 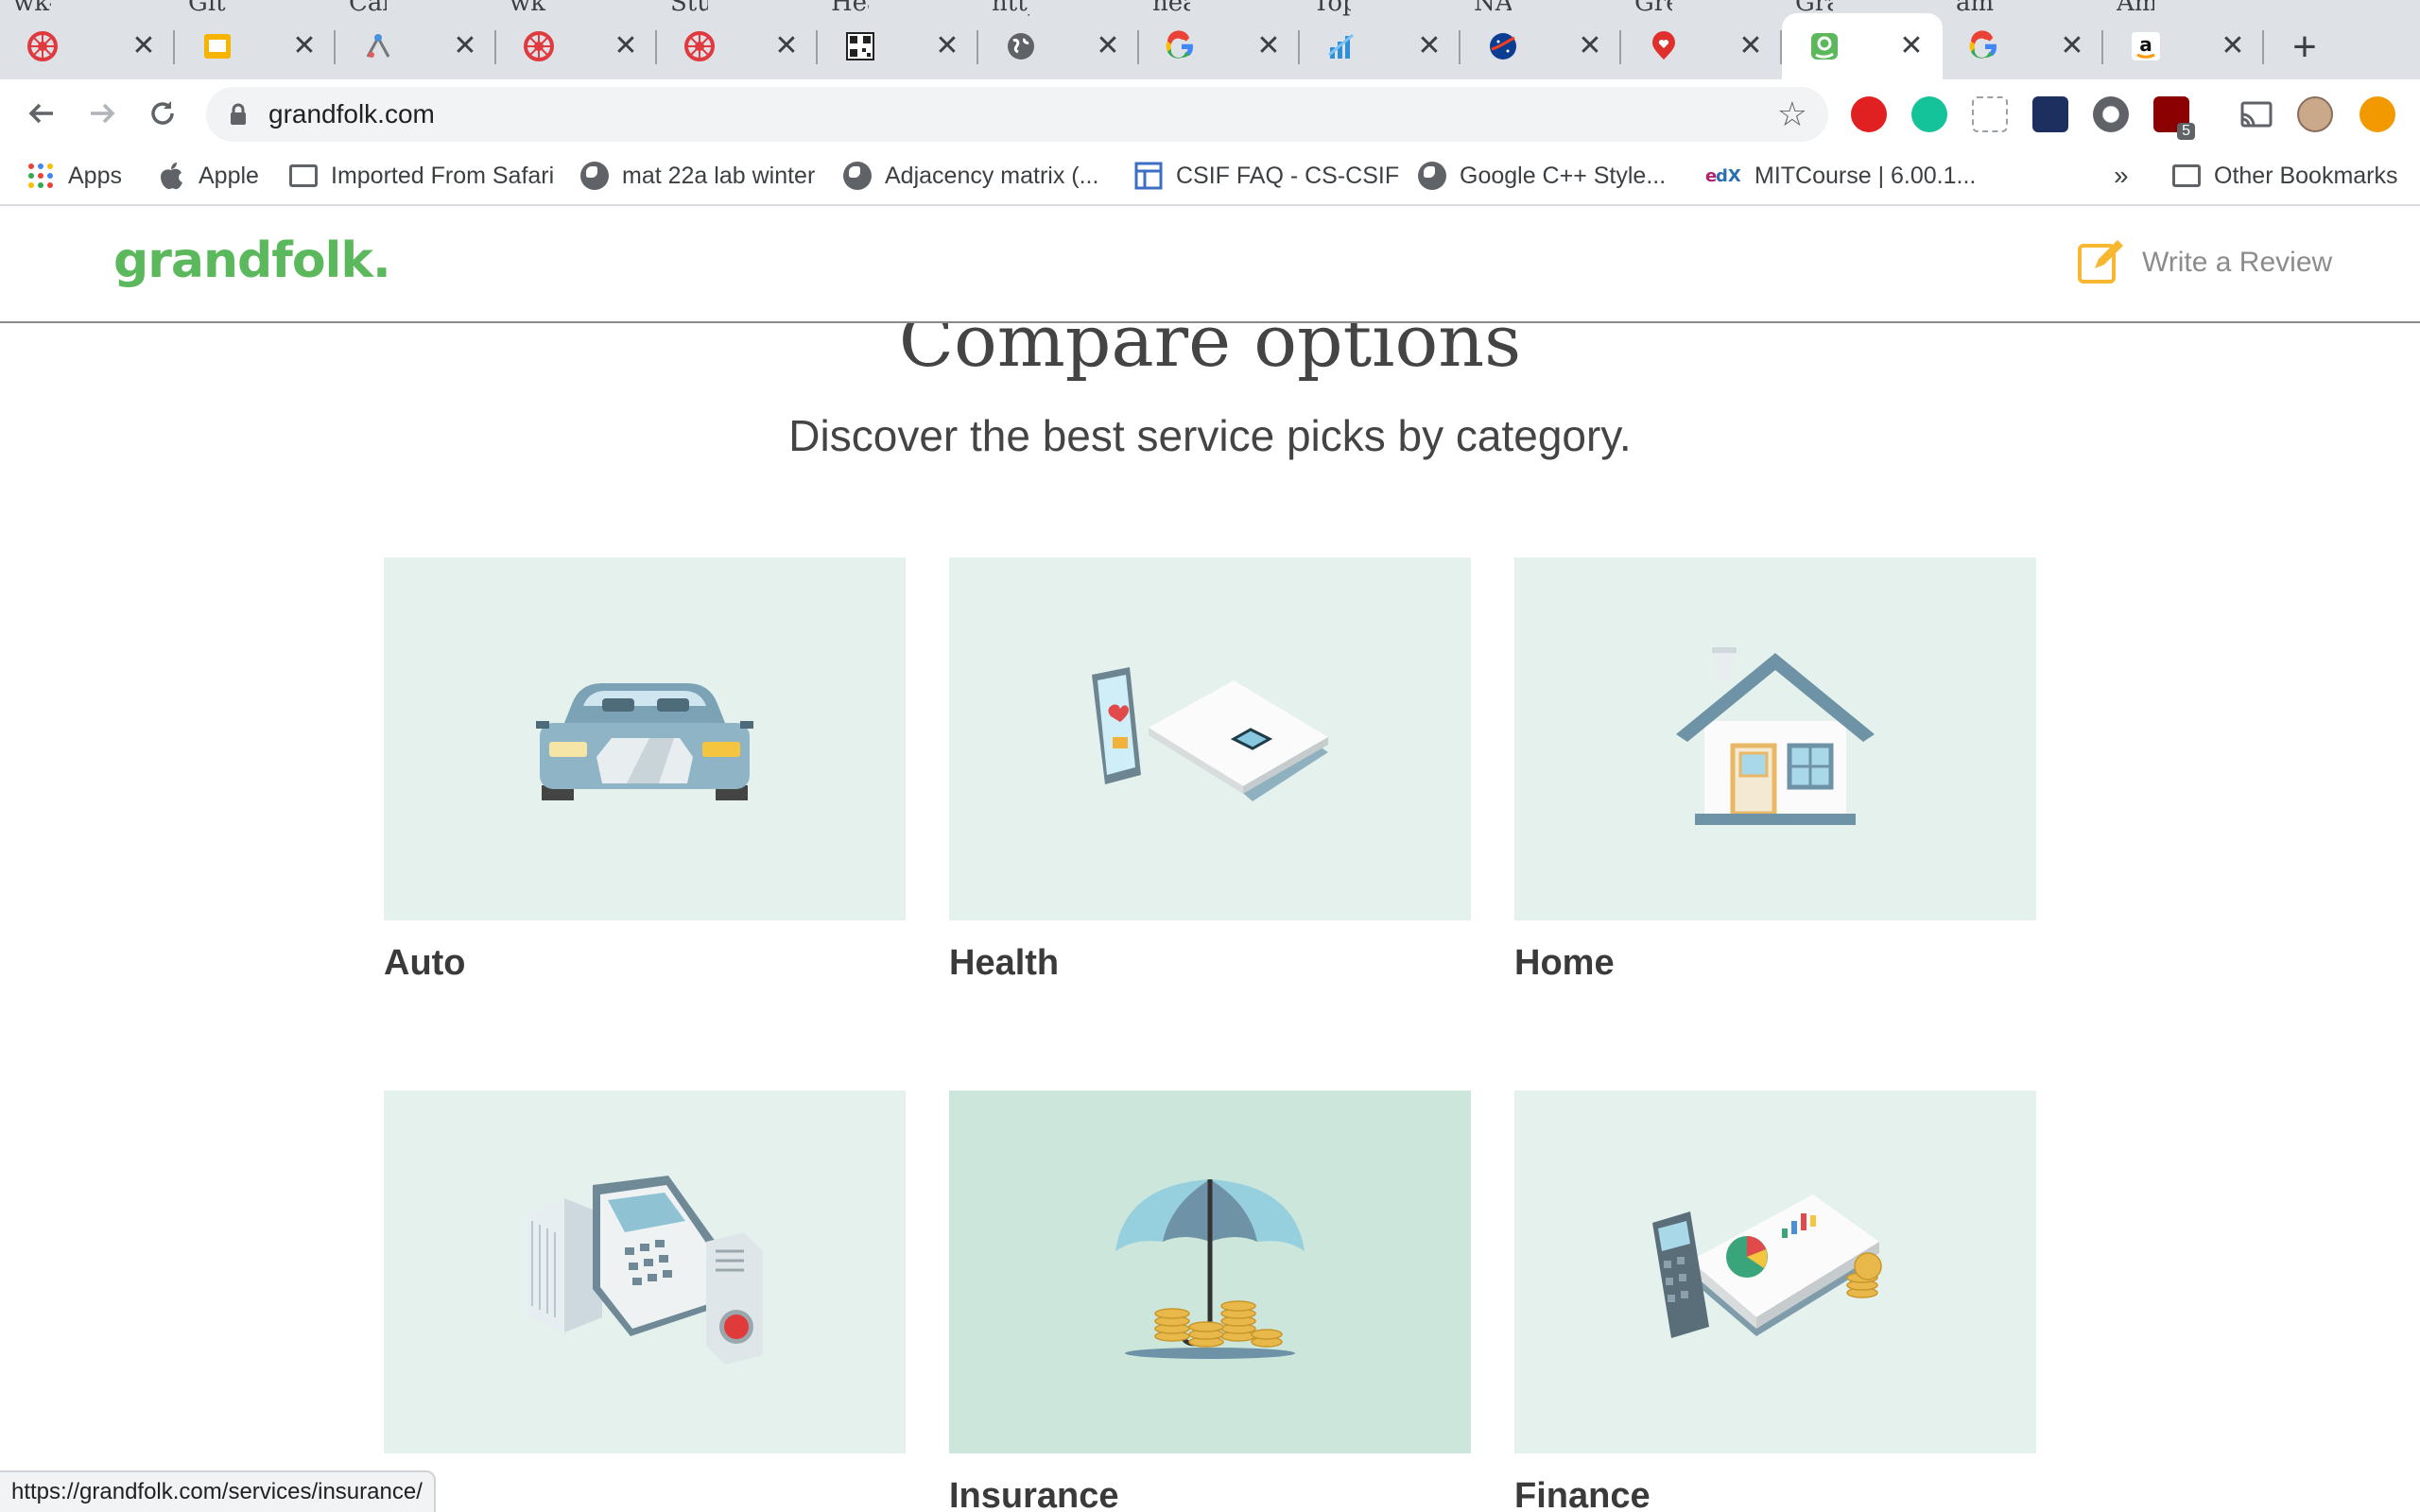 I want to click on compass-icon, so click(x=378, y=46).